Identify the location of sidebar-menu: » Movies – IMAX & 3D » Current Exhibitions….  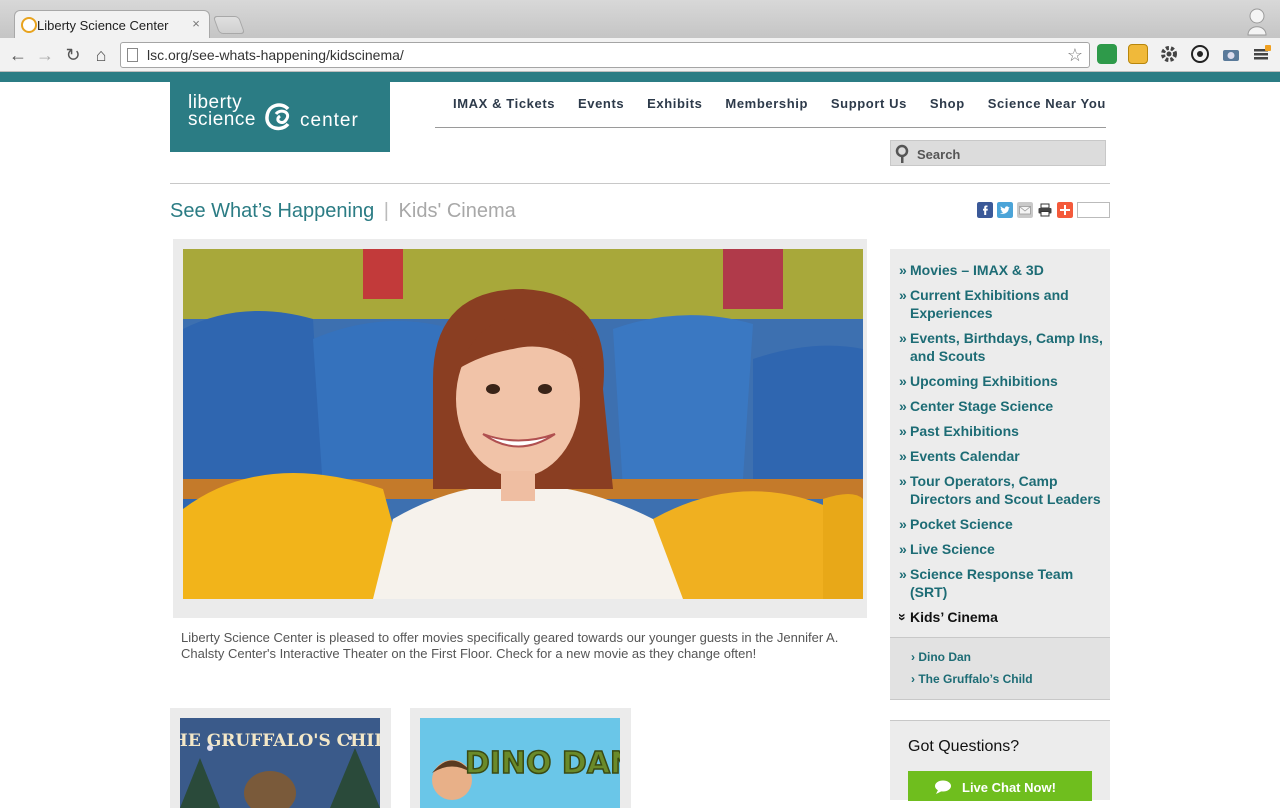
(999, 447).